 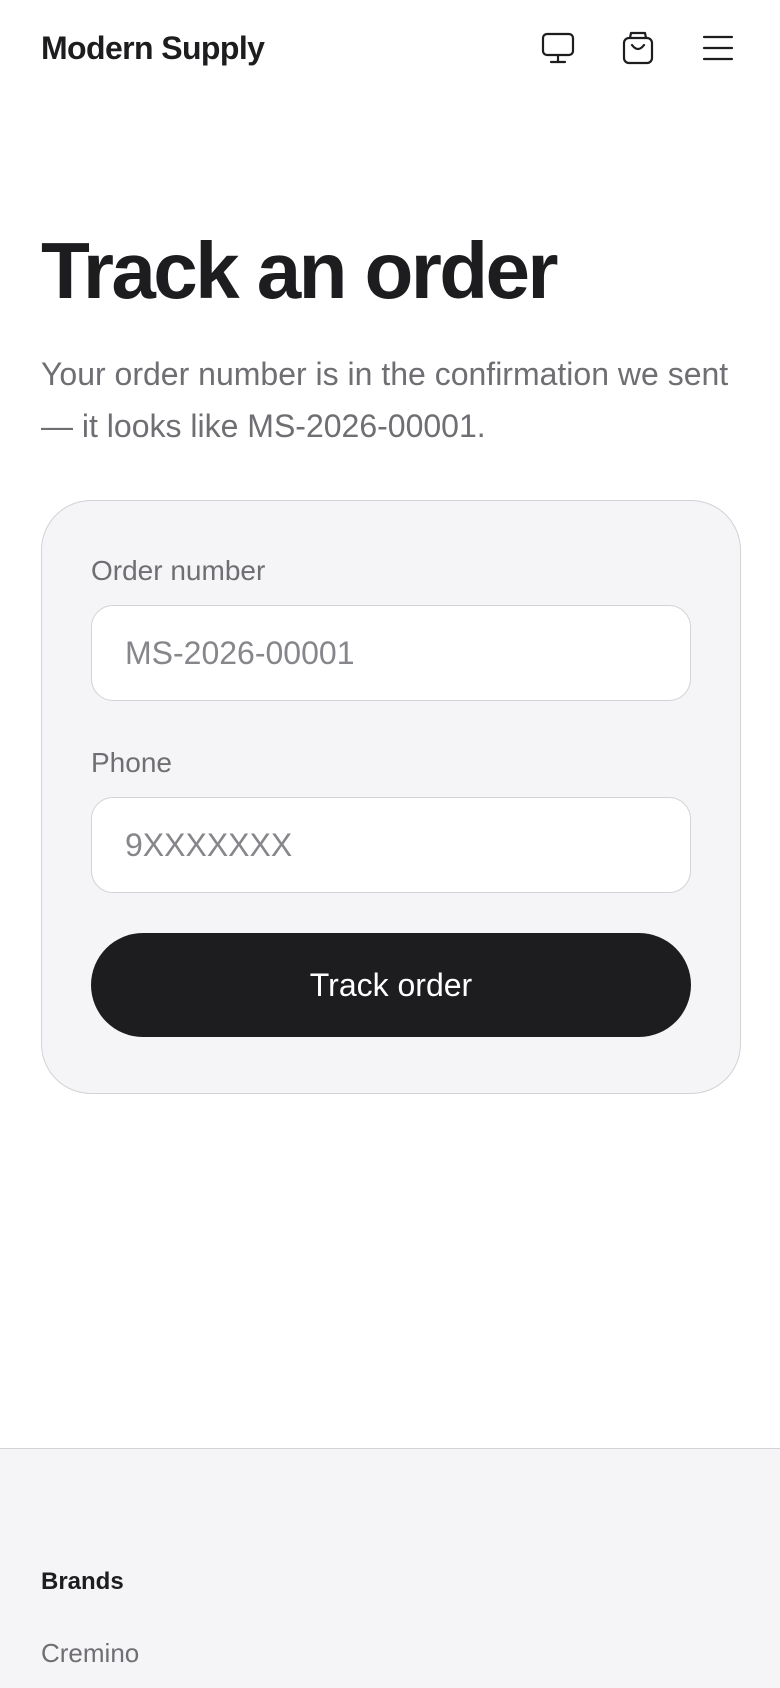 What do you see at coordinates (82, 1581) in the screenshot?
I see `footer-heading-brands: Brands` at bounding box center [82, 1581].